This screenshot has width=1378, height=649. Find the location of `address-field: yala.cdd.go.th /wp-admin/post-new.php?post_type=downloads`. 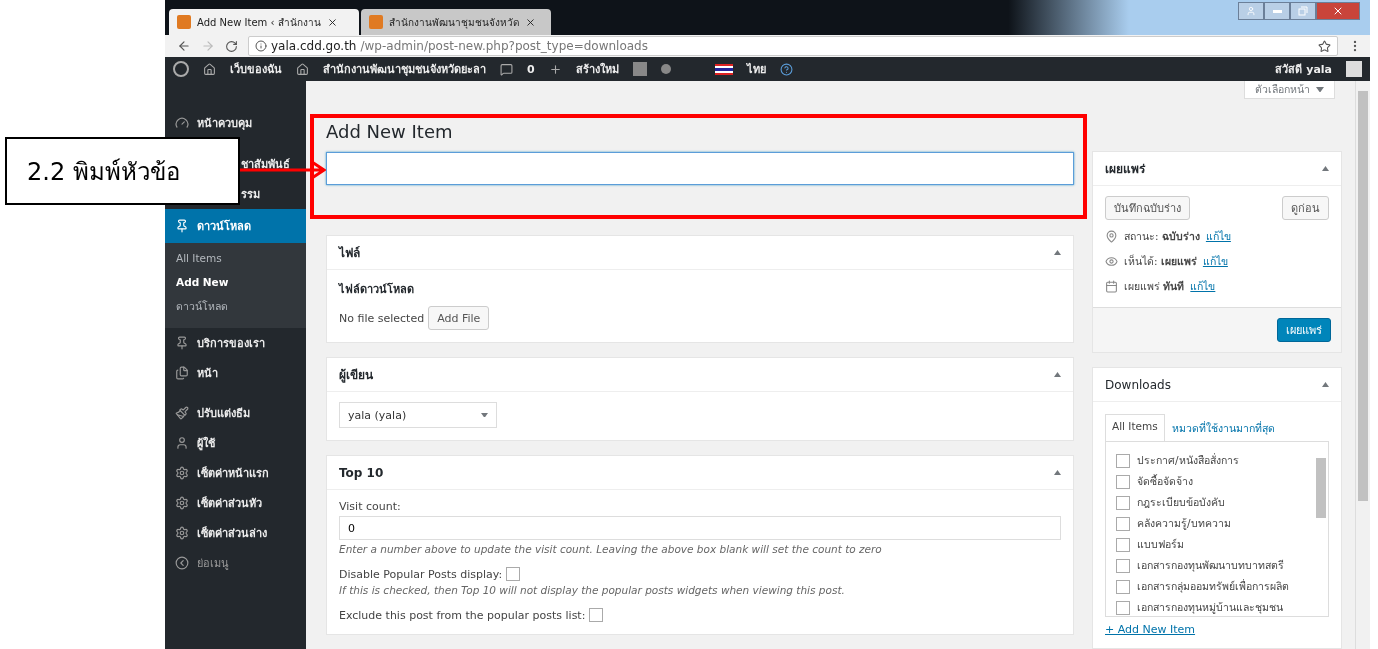

address-field: yala.cdd.go.th /wp-admin/post-new.php?post_type=downloads is located at coordinates (793, 46).